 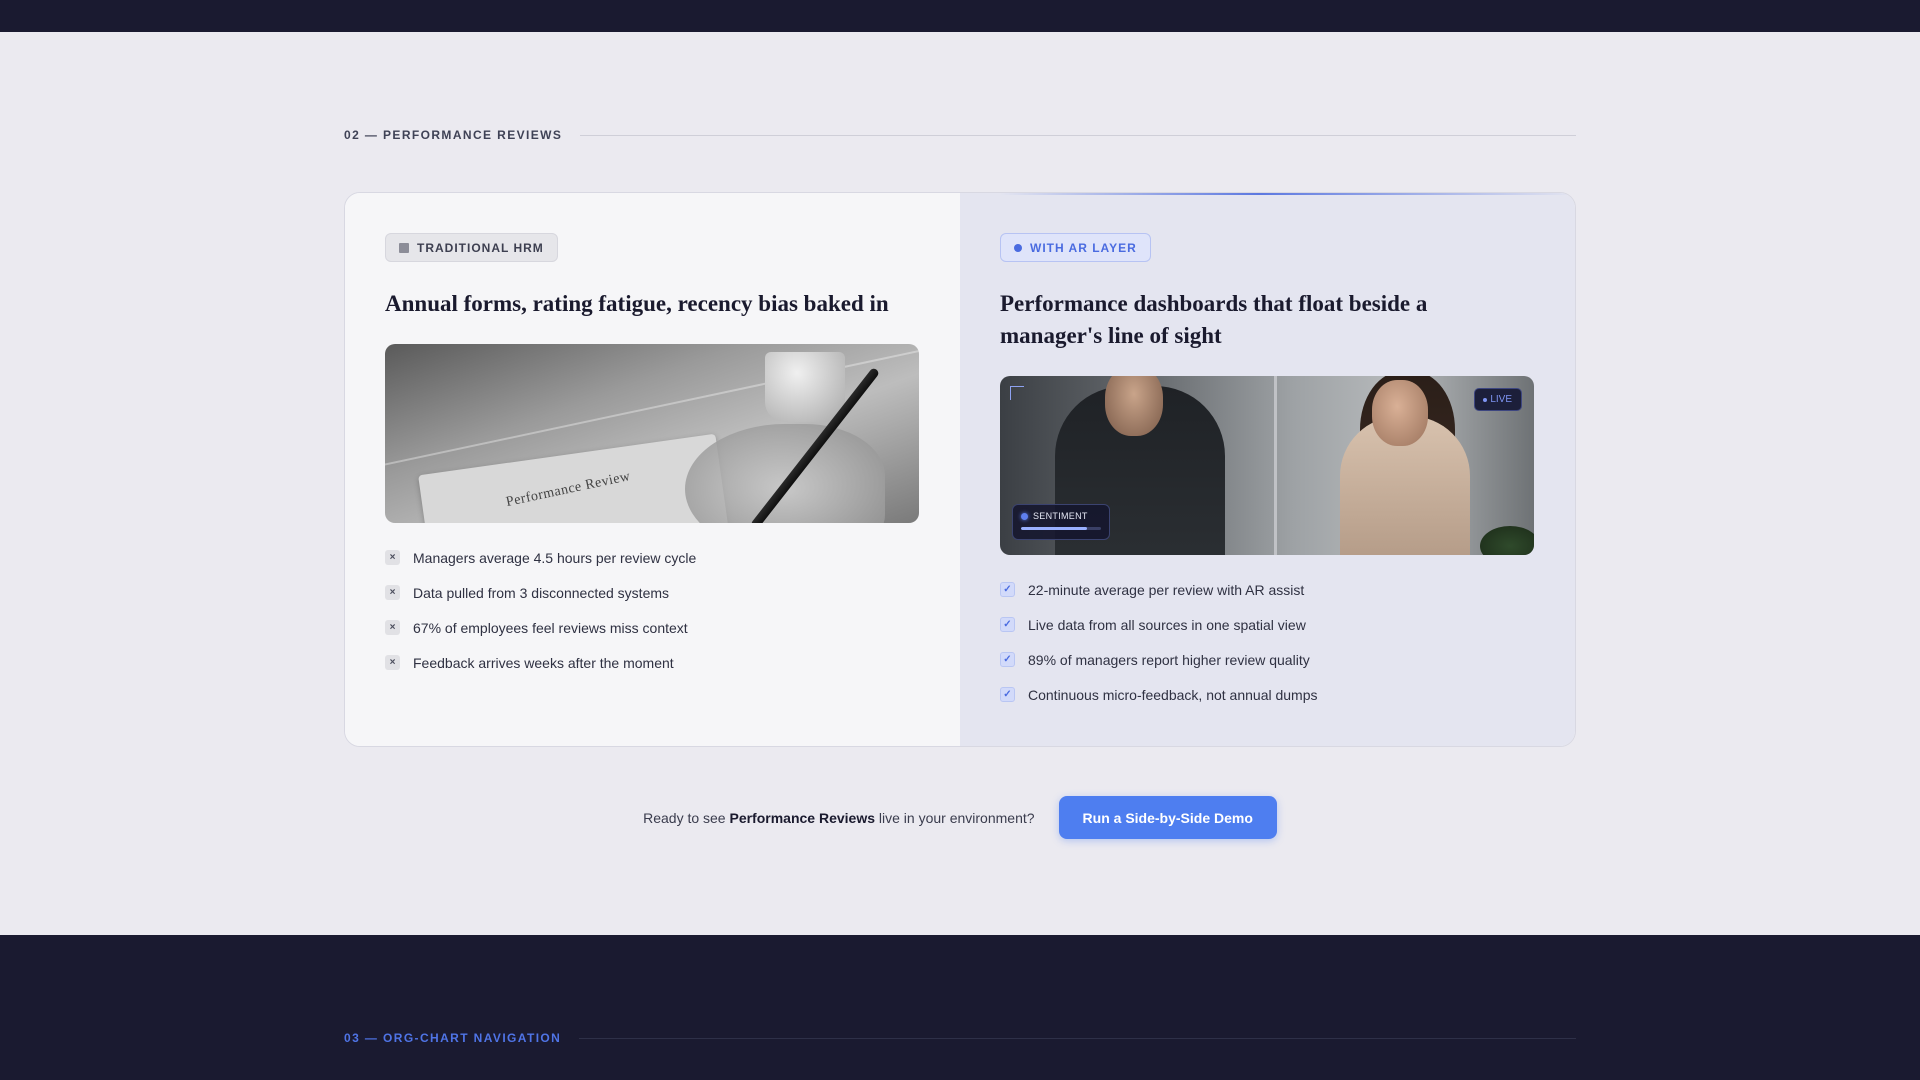 What do you see at coordinates (1083, 247) in the screenshot?
I see `ar-layer-tag-label: WITH AR LAYER` at bounding box center [1083, 247].